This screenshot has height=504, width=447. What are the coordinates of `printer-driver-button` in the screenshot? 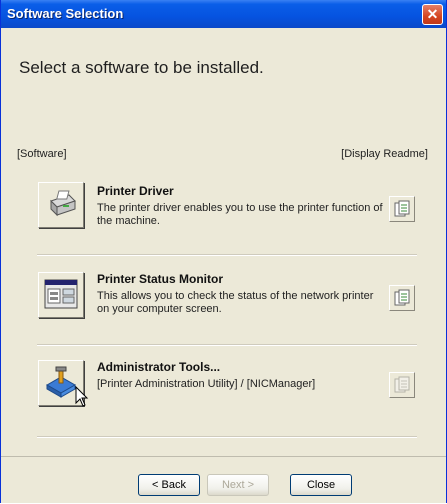 It's located at (61, 205).